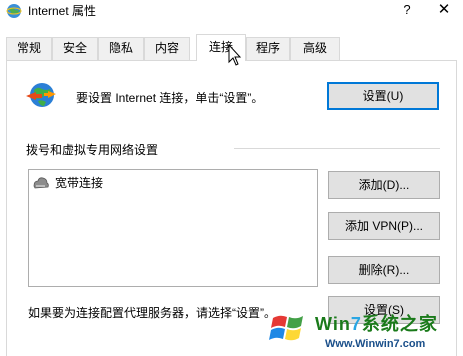 This screenshot has width=463, height=356. Describe the element at coordinates (407, 10) in the screenshot. I see `help-button: ?` at that location.